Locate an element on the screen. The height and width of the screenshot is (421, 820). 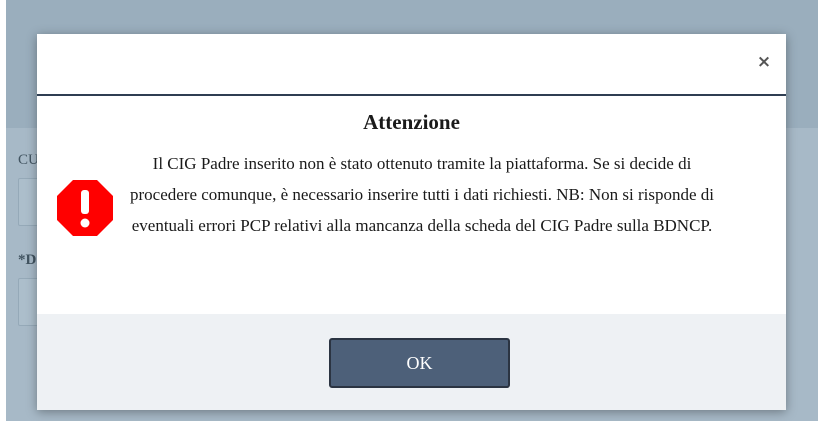
warning-octagon-icon is located at coordinates (85, 208).